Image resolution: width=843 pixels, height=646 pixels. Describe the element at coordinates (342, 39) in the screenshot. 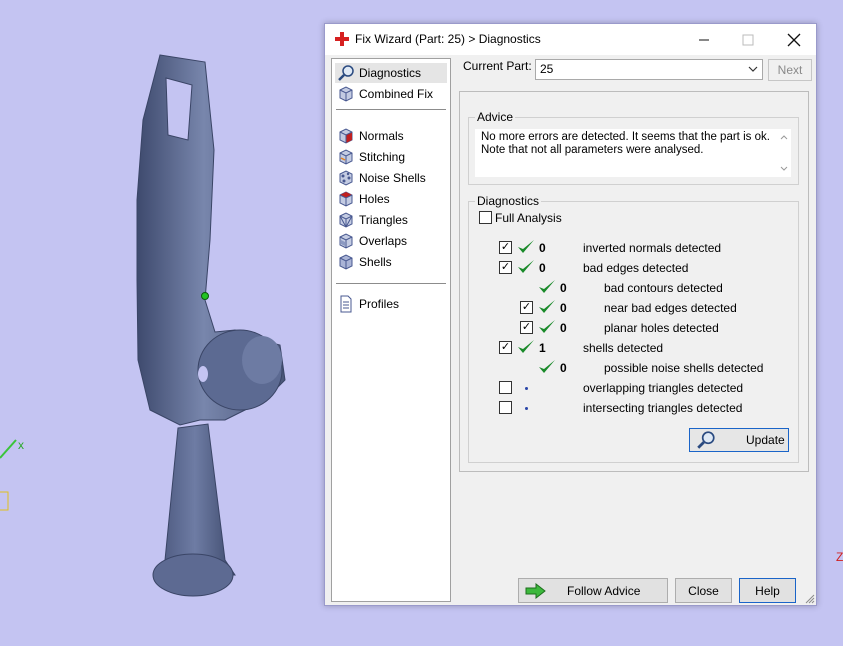

I see `red-cross-icon` at that location.